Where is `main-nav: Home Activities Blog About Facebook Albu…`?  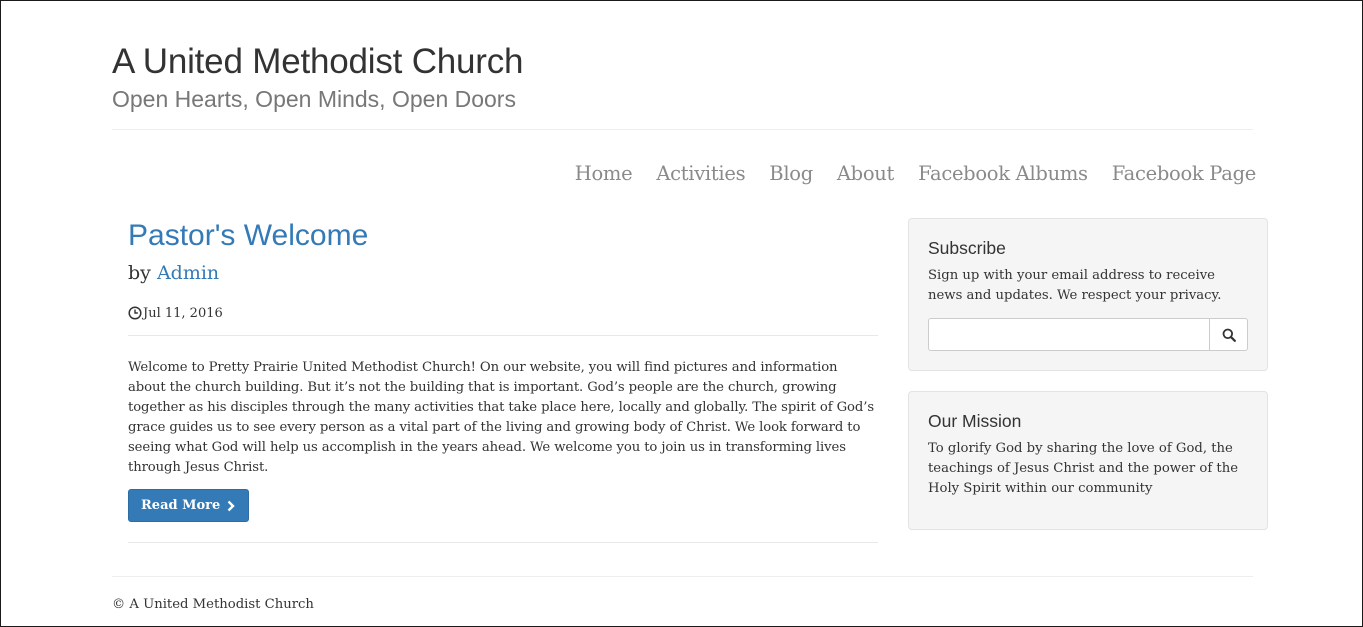
main-nav: Home Activities Blog About Facebook Albu… is located at coordinates (904, 174).